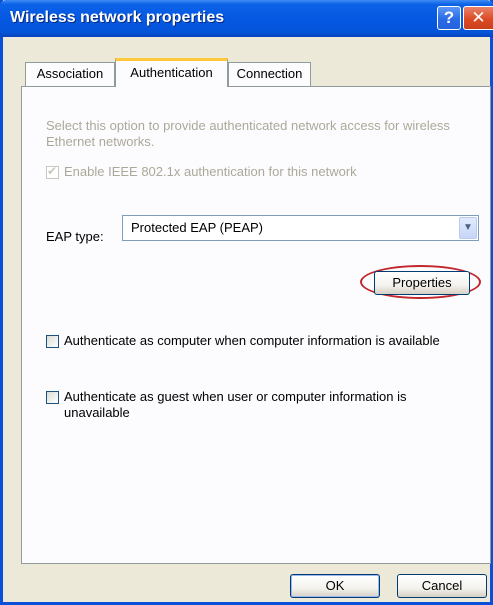 Image resolution: width=493 pixels, height=605 pixels. I want to click on auth-as-guest-checkbox, so click(52, 397).